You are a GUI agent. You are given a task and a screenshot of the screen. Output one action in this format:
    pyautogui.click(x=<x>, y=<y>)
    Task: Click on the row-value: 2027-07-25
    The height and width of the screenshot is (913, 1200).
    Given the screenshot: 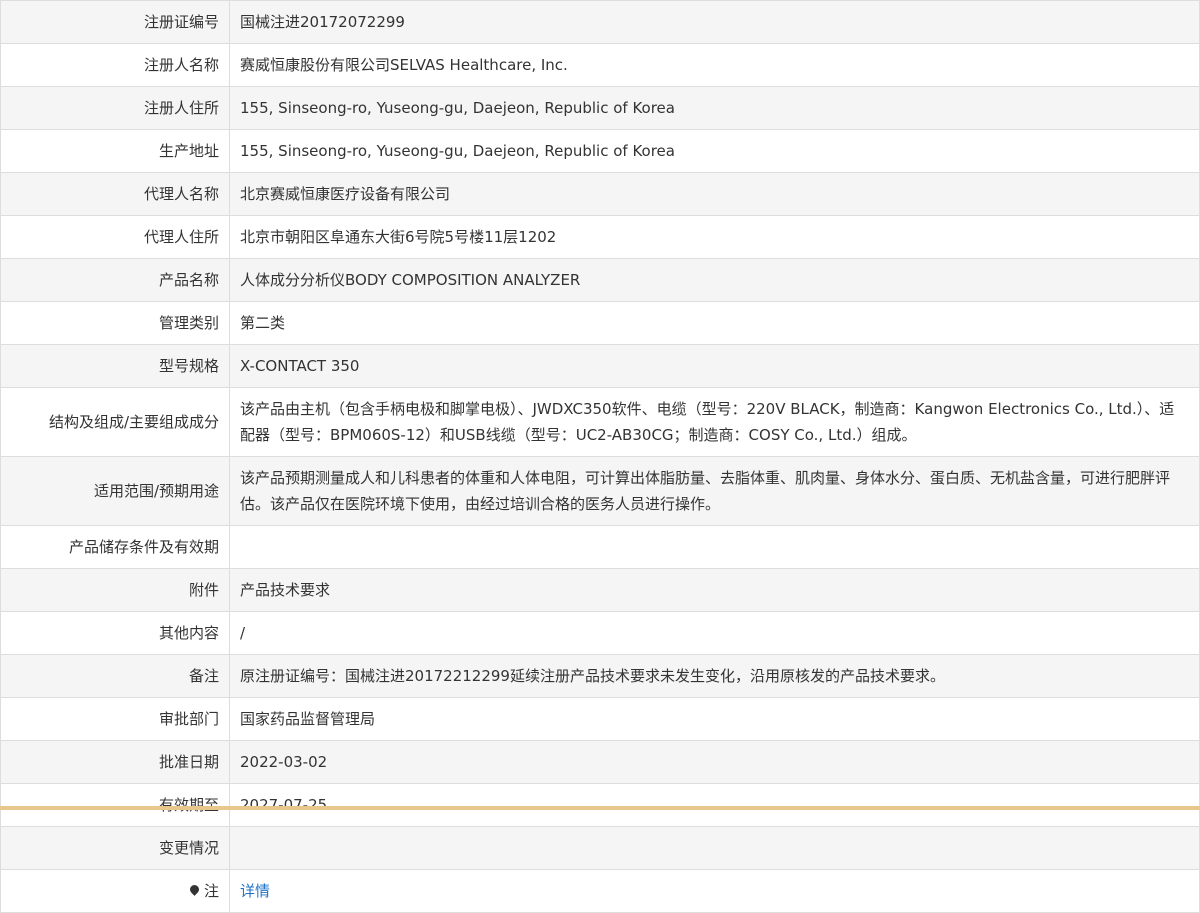 What is the action you would take?
    pyautogui.click(x=714, y=805)
    